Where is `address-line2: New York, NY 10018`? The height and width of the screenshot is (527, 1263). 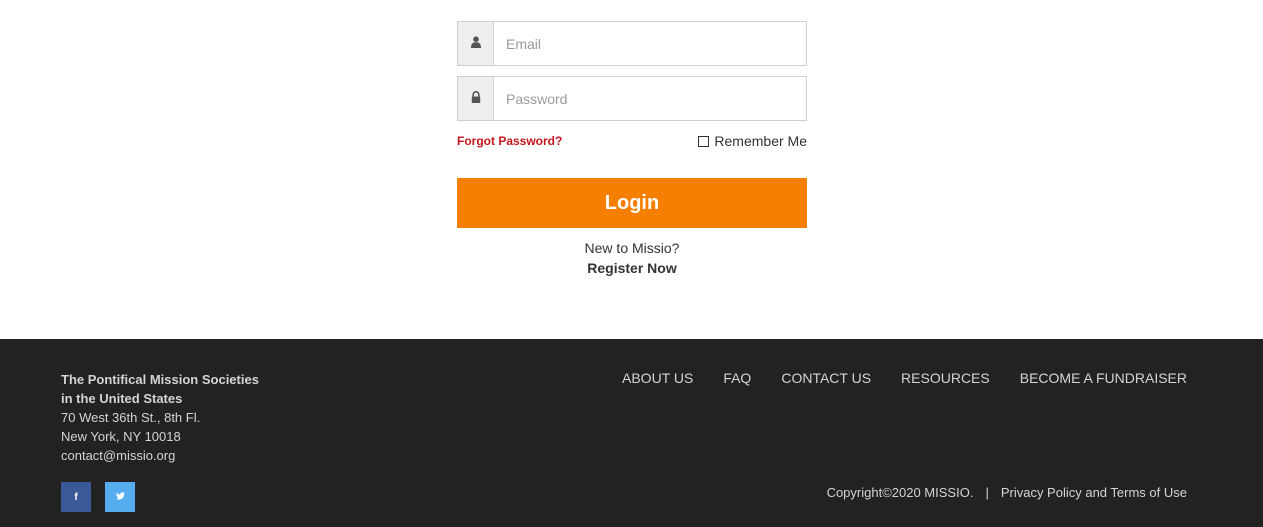
address-line2: New York, NY 10018 is located at coordinates (121, 436).